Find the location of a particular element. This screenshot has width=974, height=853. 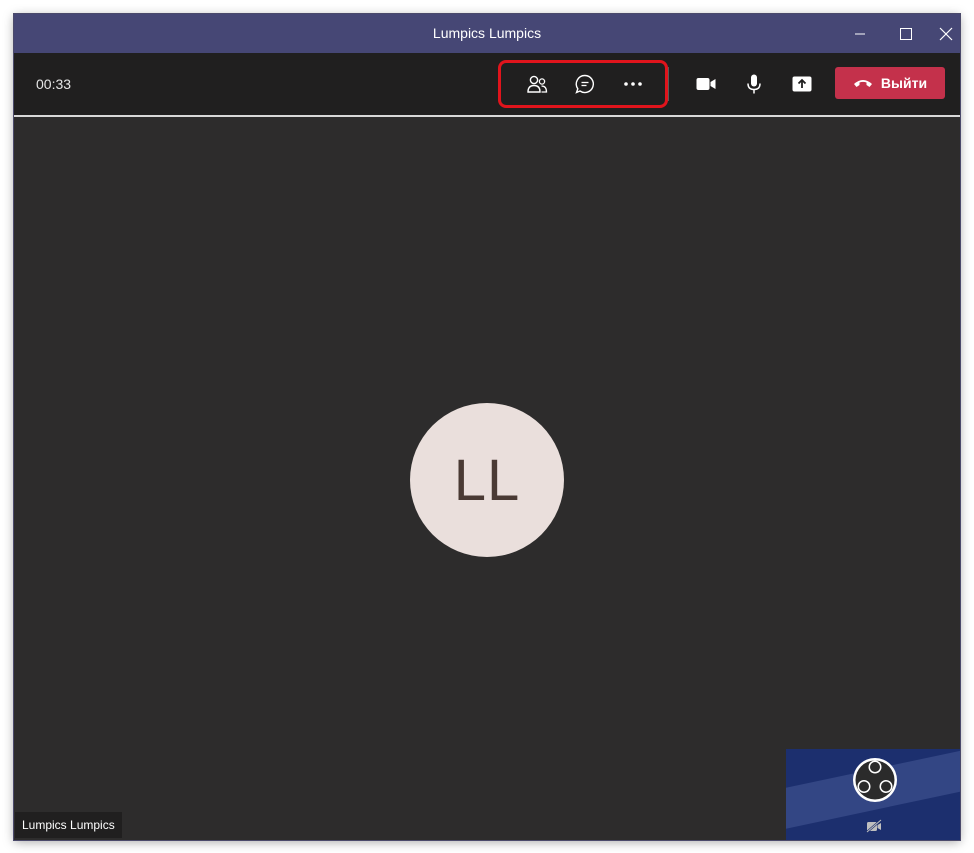

call-toolbar: 00:33 Выйти is located at coordinates (487, 85).